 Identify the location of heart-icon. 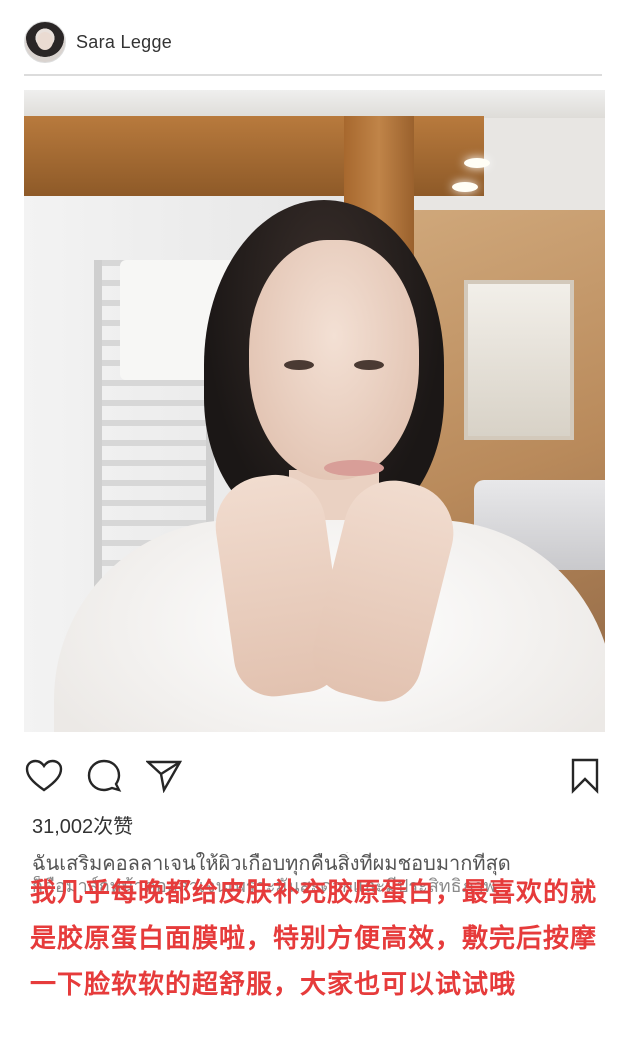
(44, 776).